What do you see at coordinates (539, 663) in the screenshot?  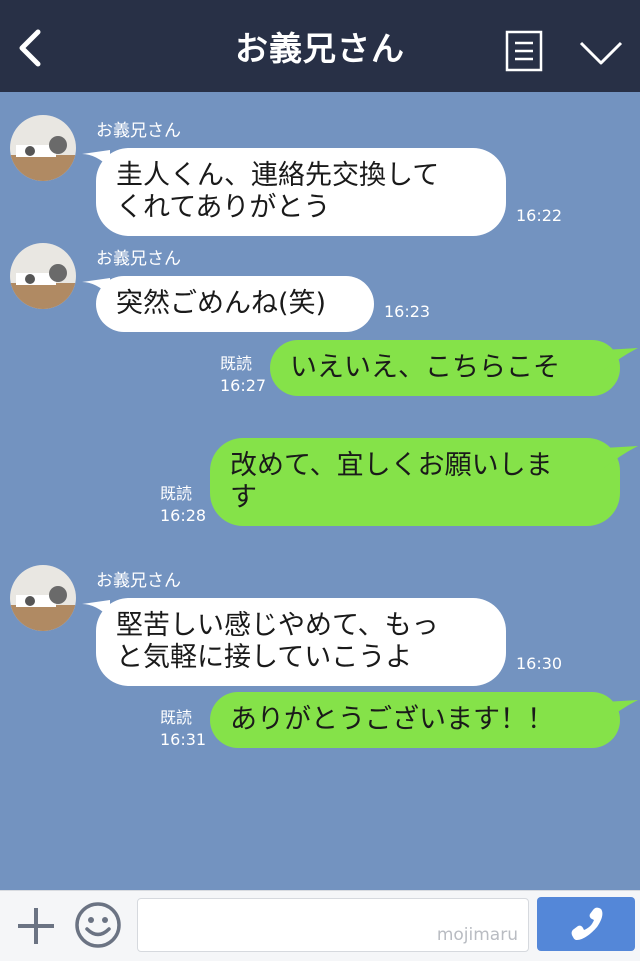 I see `message-time: 16:30` at bounding box center [539, 663].